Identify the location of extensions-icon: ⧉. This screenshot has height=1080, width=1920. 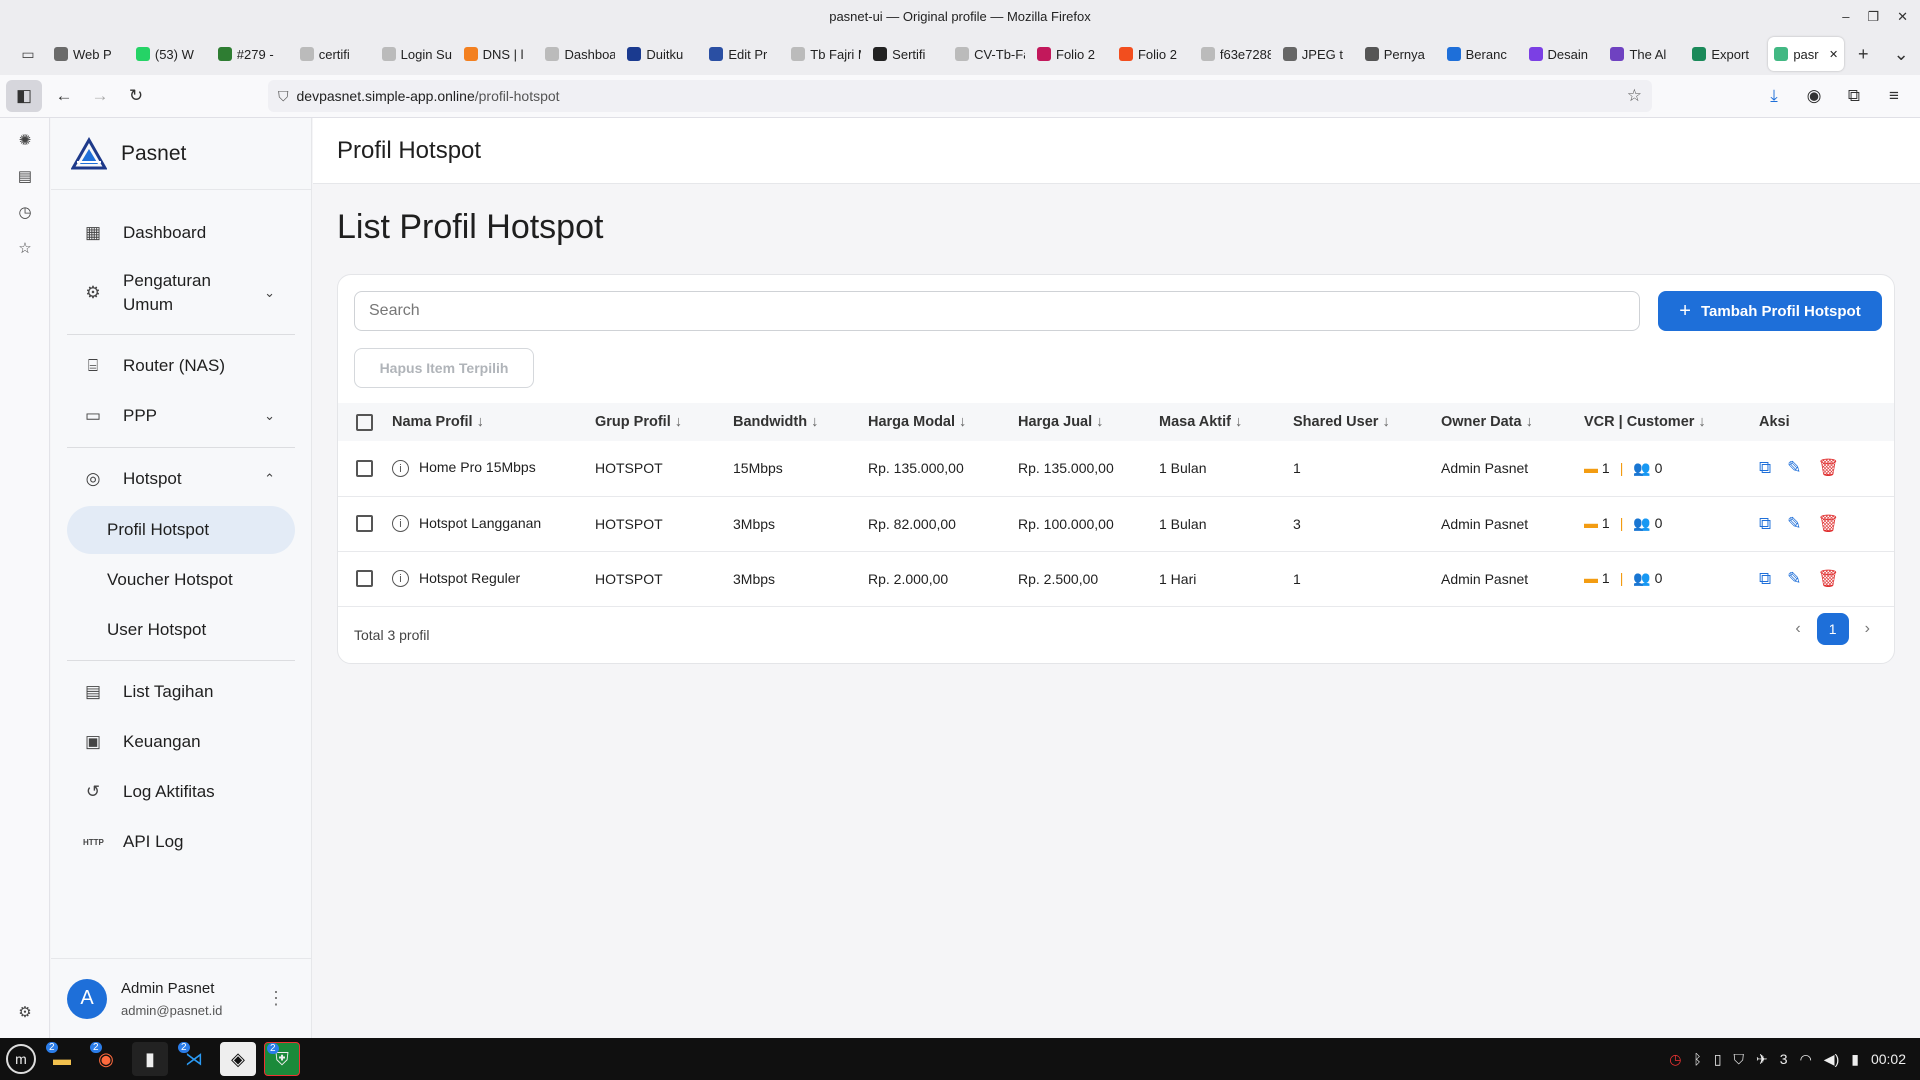
(1854, 96).